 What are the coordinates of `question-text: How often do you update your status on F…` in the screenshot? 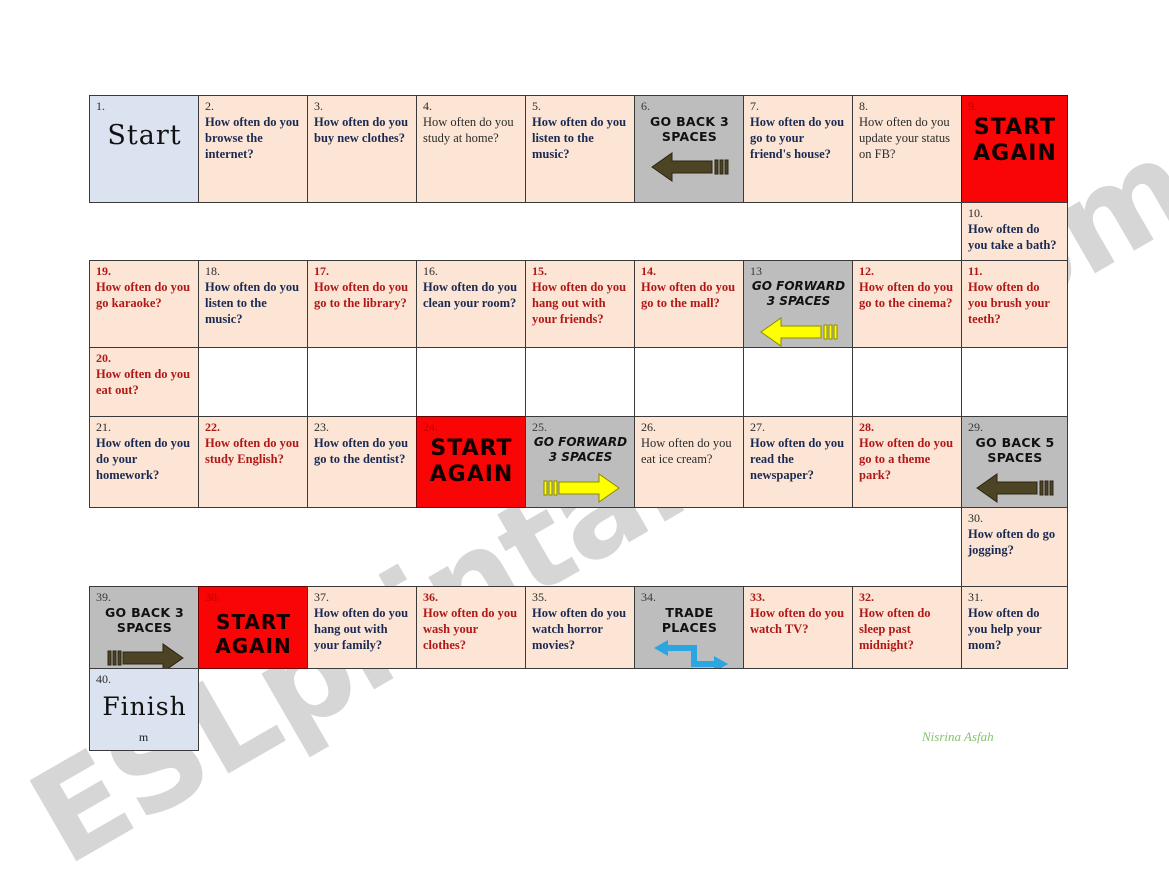 It's located at (904, 138).